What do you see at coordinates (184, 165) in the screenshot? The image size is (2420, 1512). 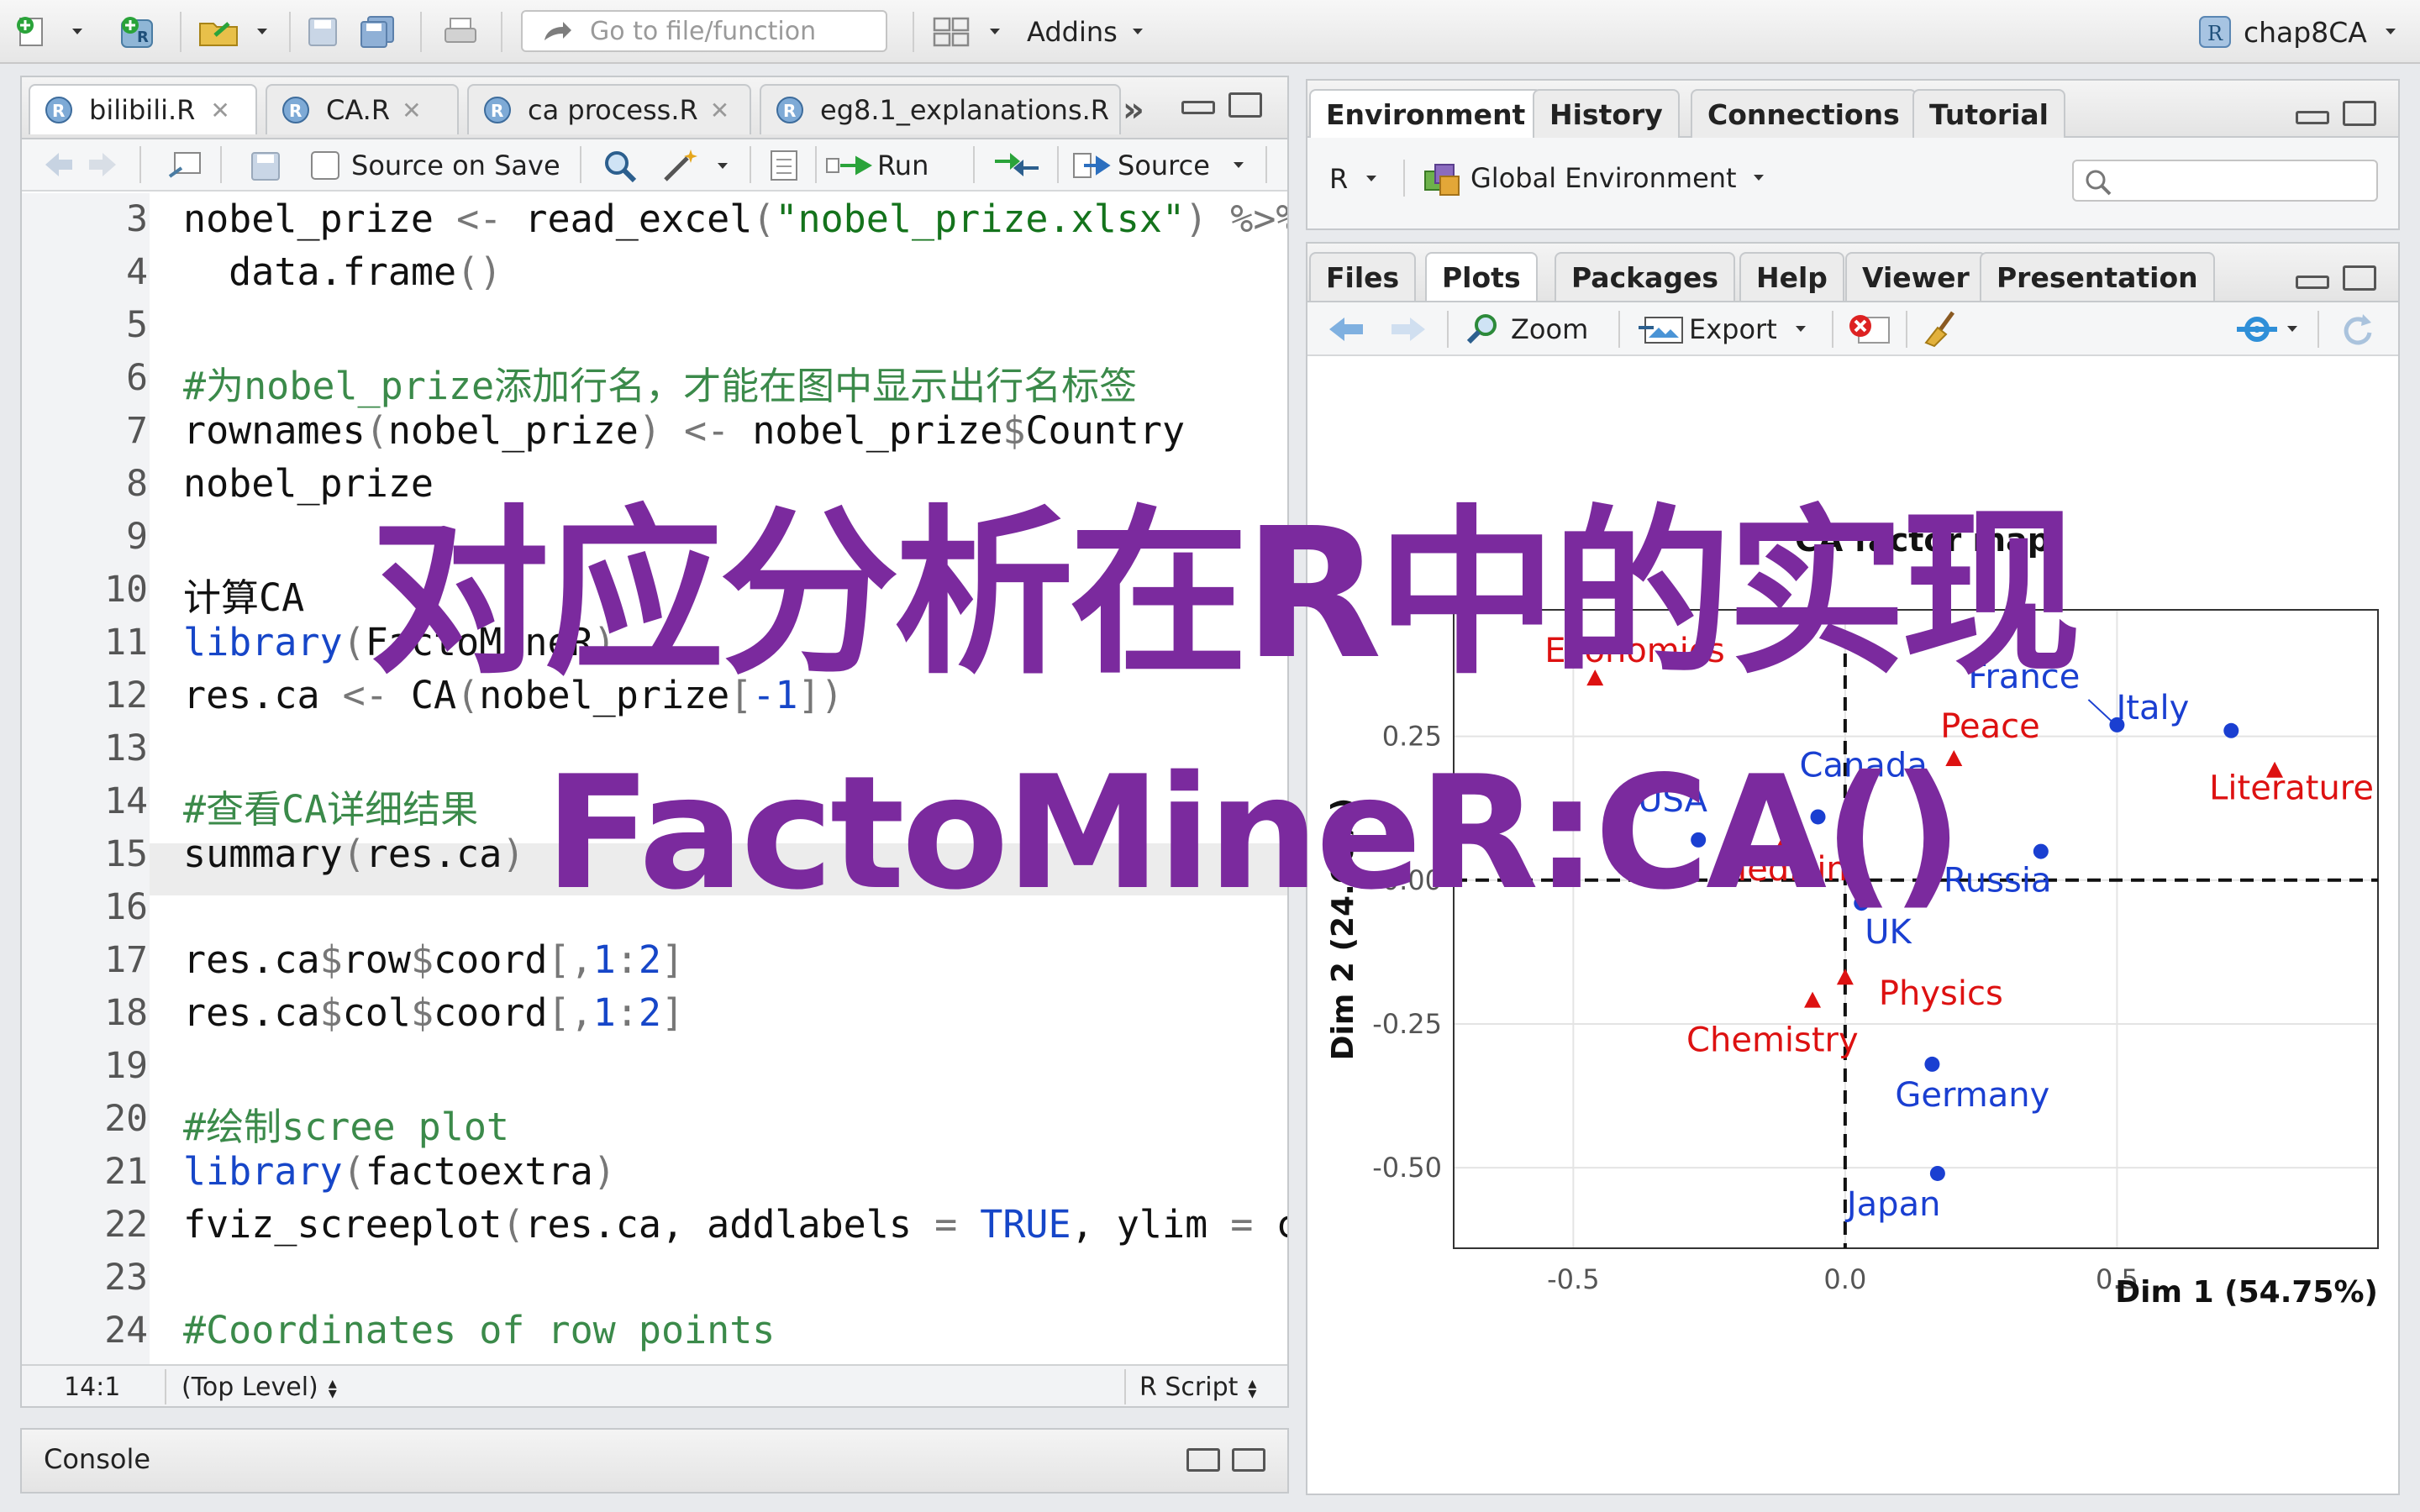 I see `show-in-window-icon` at bounding box center [184, 165].